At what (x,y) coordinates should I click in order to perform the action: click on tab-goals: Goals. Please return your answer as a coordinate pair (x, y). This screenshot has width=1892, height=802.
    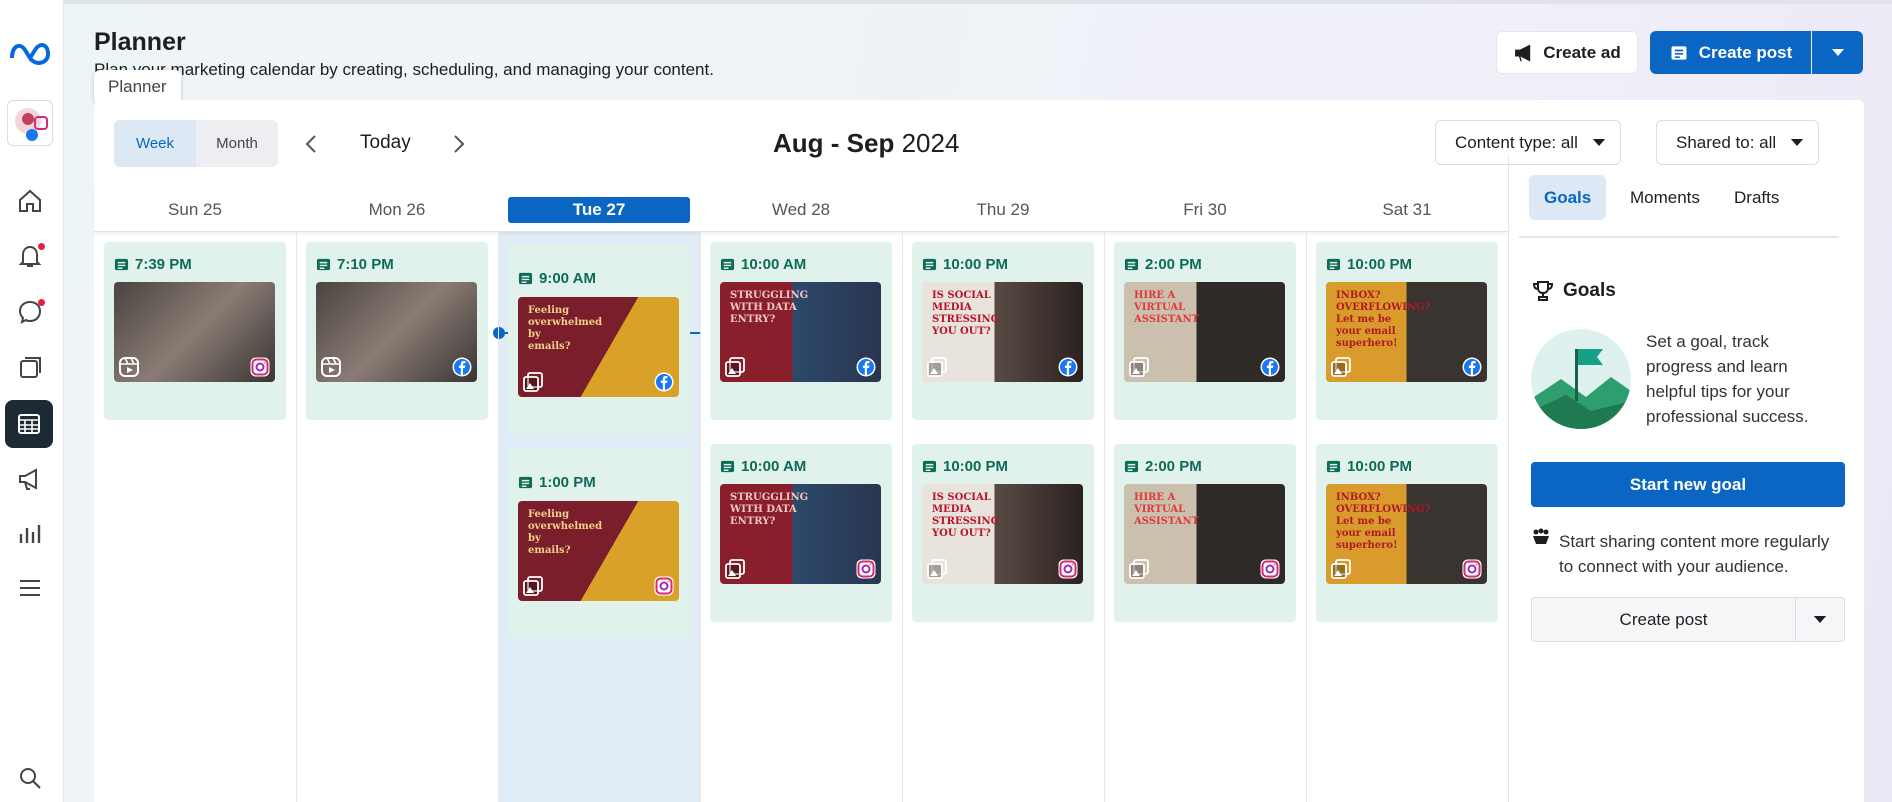
    Looking at the image, I should click on (1568, 197).